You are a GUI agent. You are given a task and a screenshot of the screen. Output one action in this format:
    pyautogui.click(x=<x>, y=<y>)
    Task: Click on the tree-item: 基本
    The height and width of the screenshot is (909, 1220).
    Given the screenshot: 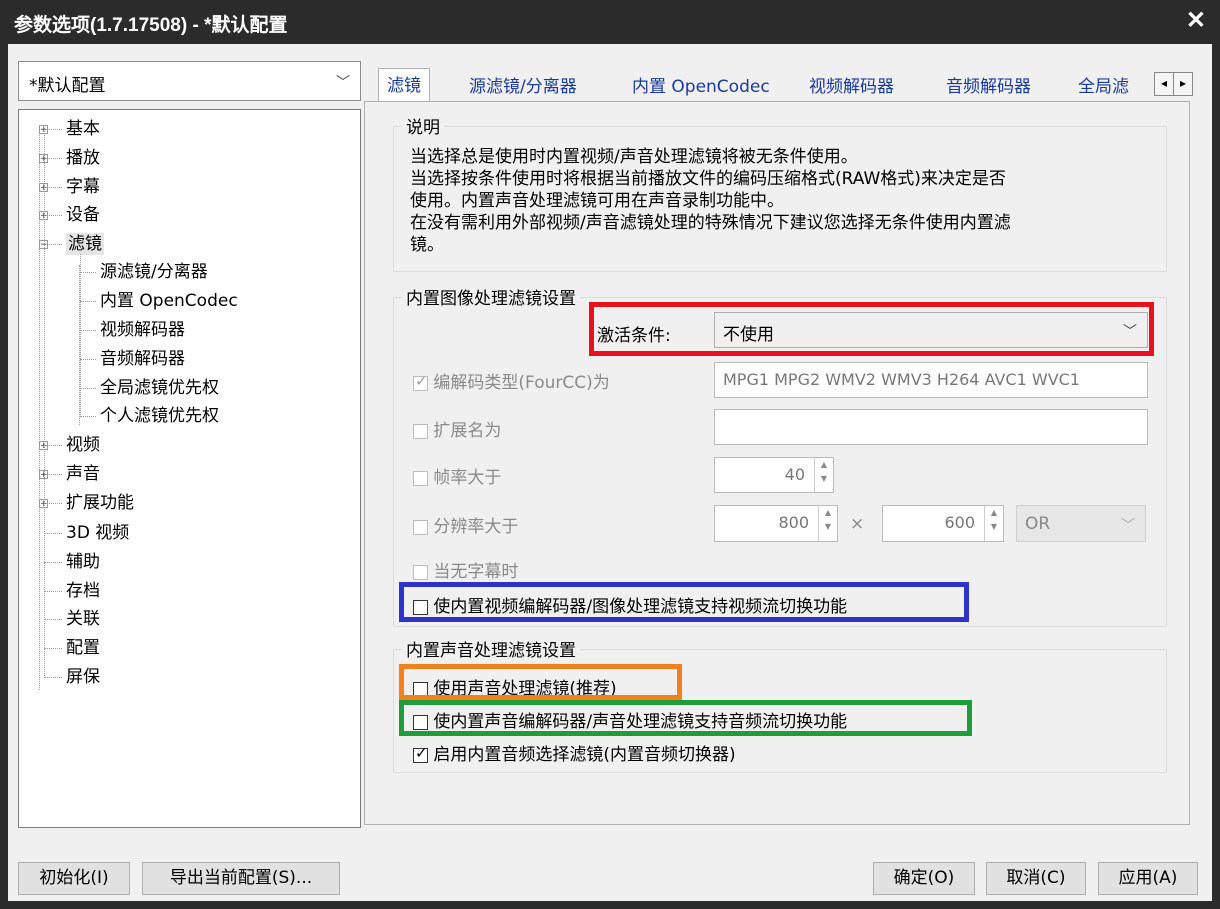 What is the action you would take?
    pyautogui.click(x=83, y=129)
    